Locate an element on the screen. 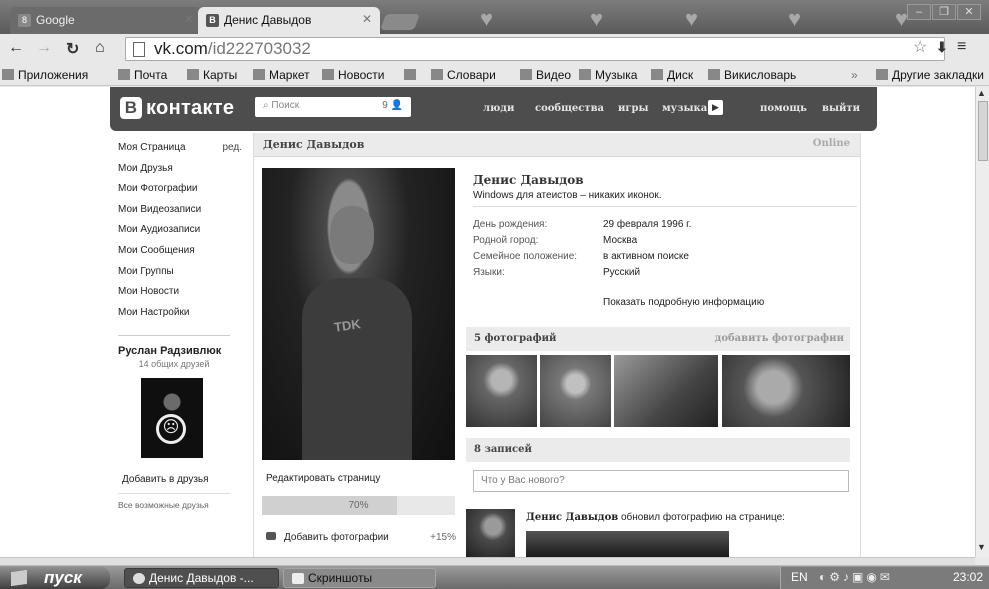  scroll-up-icon: ▲ is located at coordinates (981, 93).